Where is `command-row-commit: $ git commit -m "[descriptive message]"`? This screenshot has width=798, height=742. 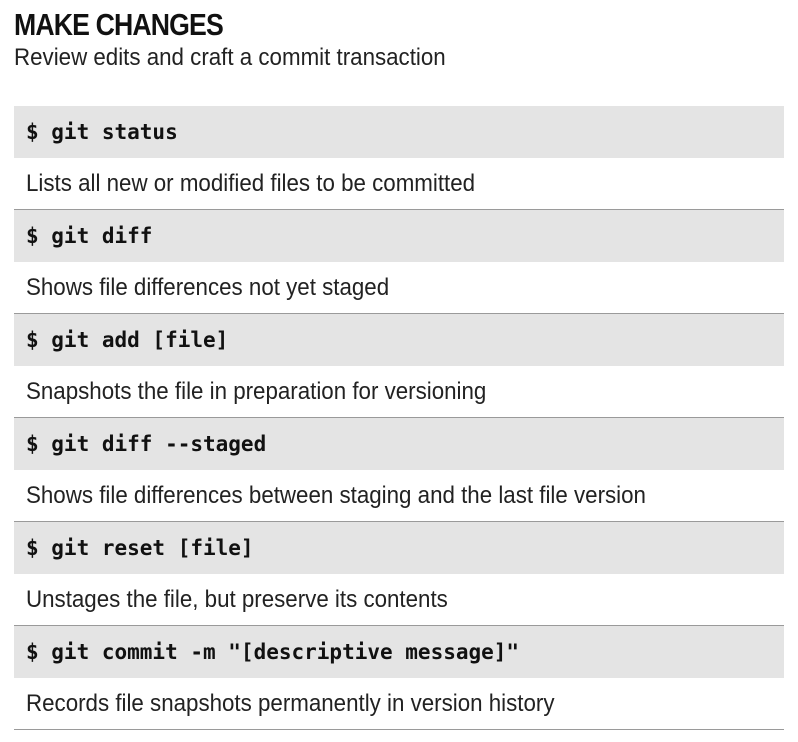
command-row-commit: $ git commit -m "[descriptive message]" is located at coordinates (399, 652).